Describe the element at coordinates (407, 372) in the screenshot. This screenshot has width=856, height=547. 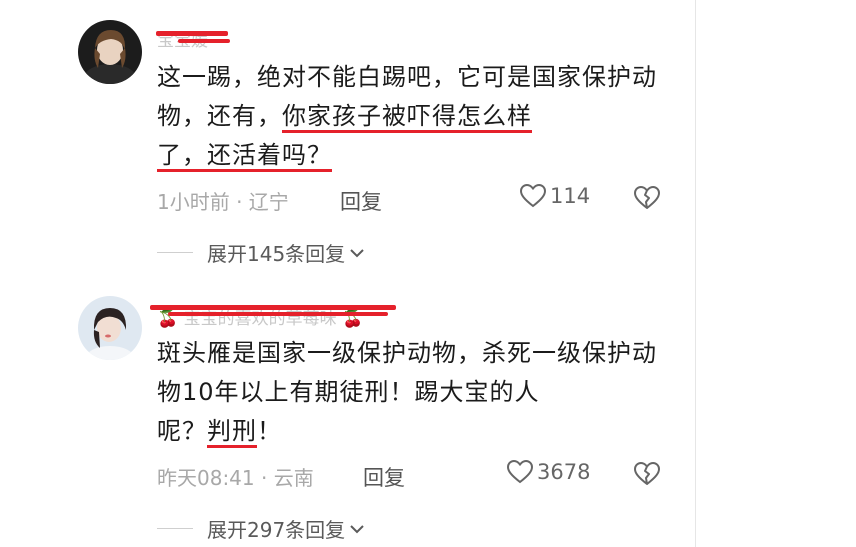
I see `comment-text-part: 斑头雁是国家一级保护动物，杀死一级保护动物10年以上有期徒刑！踢大宝的人` at that location.